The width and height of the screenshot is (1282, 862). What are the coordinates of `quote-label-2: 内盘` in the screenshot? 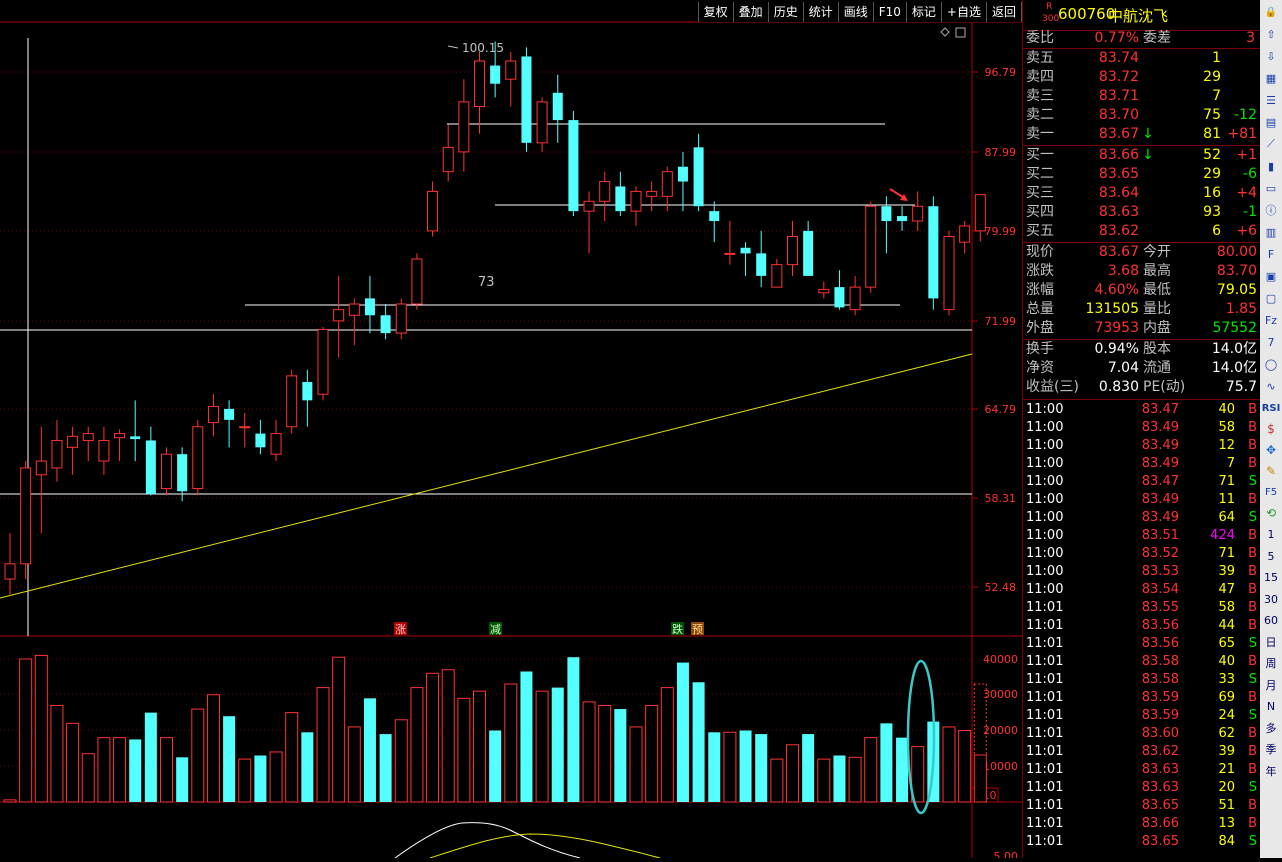 It's located at (1157, 328).